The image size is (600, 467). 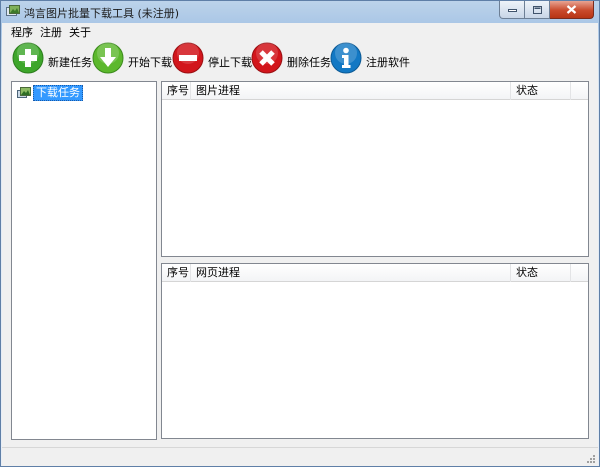 I want to click on caption-buttons, so click(x=546, y=10).